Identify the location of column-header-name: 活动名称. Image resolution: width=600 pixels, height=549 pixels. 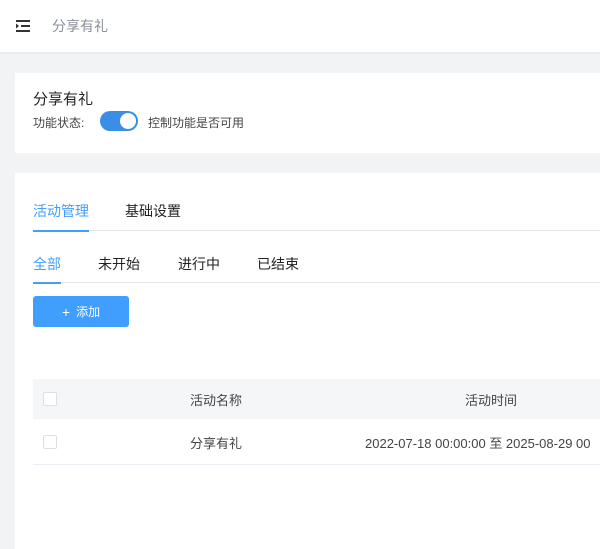
(216, 400).